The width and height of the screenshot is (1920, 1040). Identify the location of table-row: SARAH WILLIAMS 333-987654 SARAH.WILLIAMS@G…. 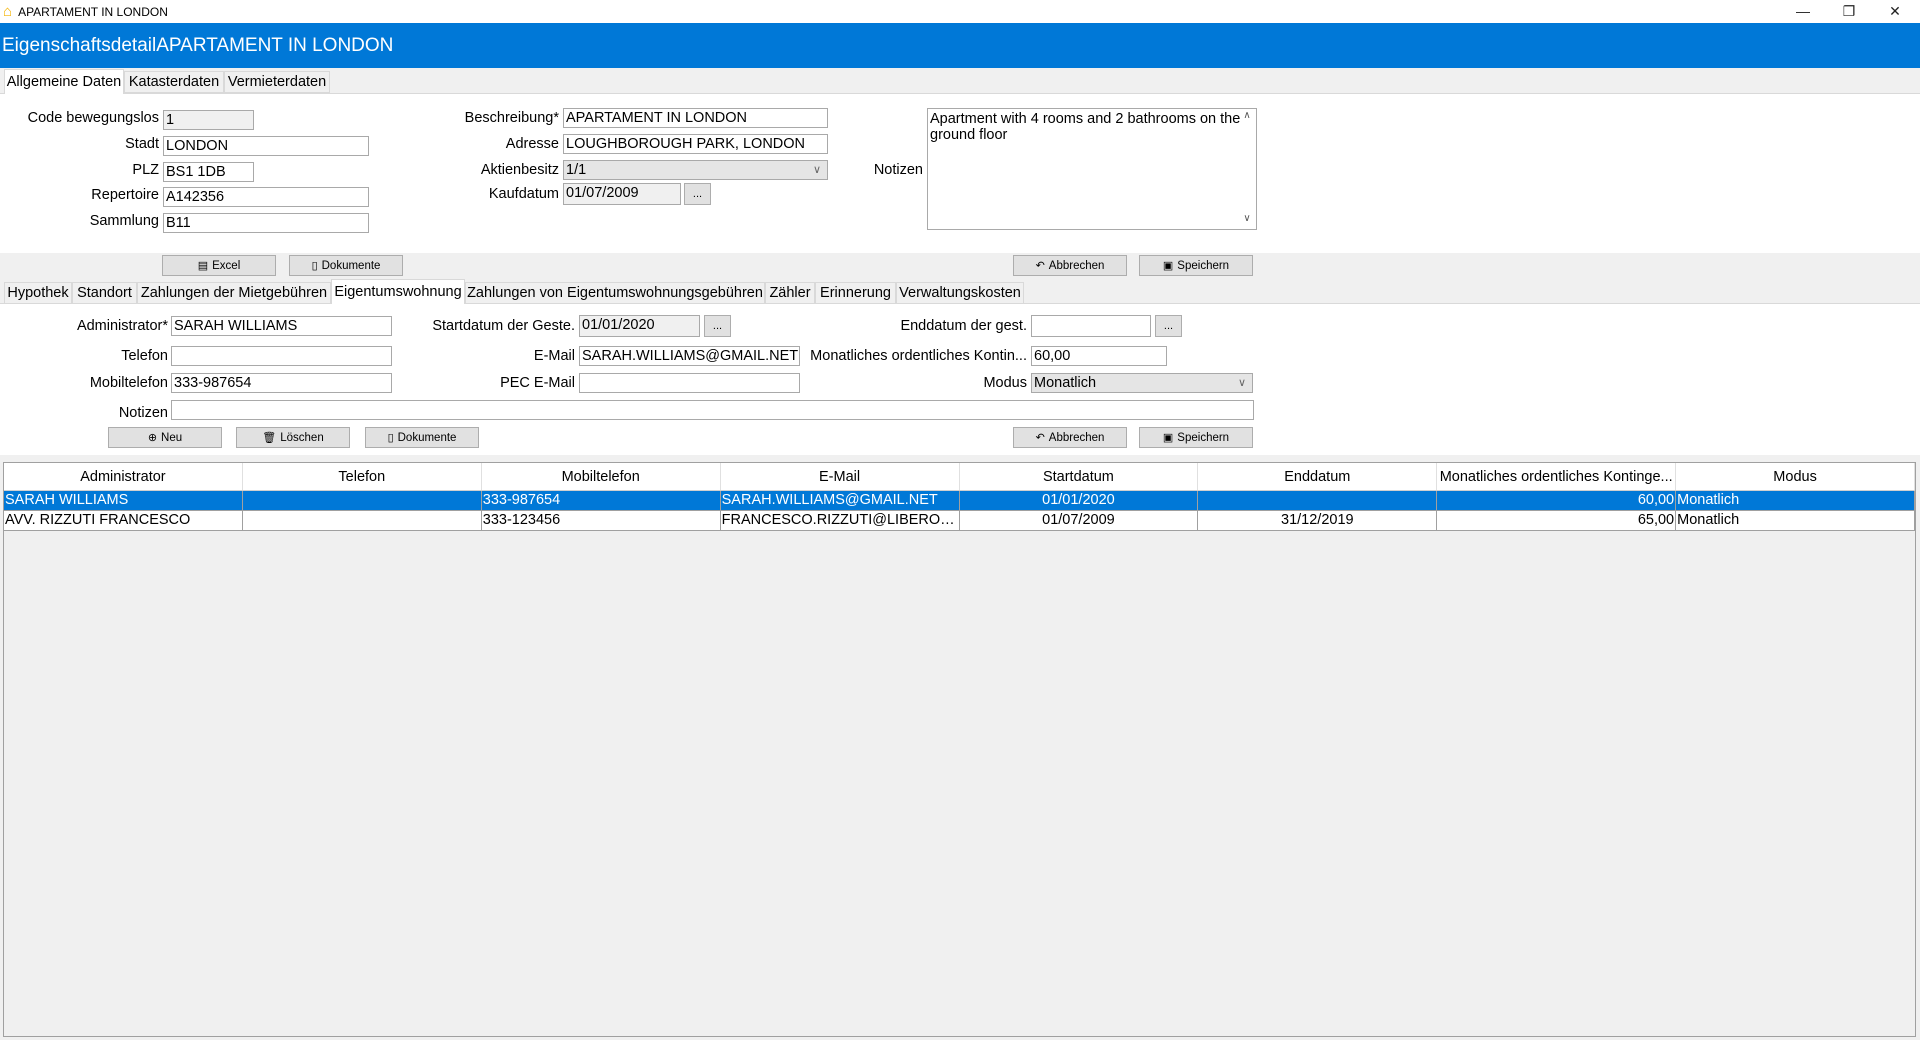
(959, 501).